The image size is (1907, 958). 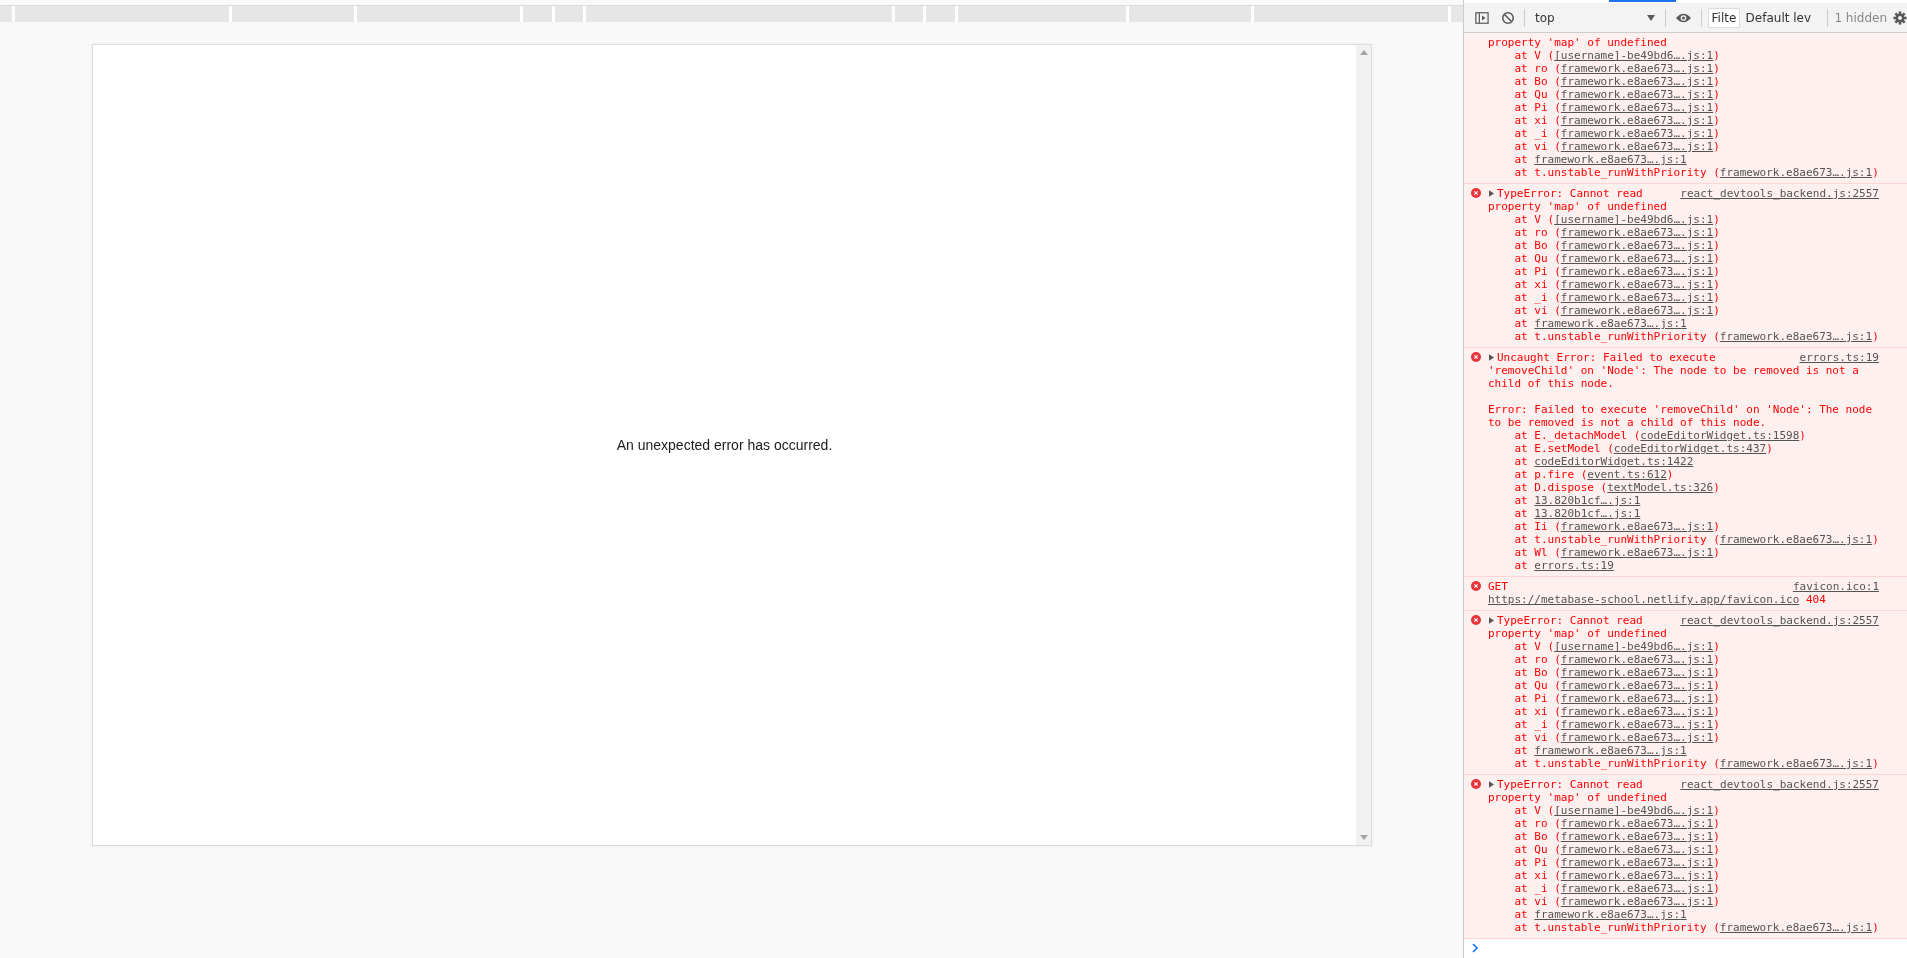 What do you see at coordinates (1900, 17) in the screenshot?
I see `settings-icon` at bounding box center [1900, 17].